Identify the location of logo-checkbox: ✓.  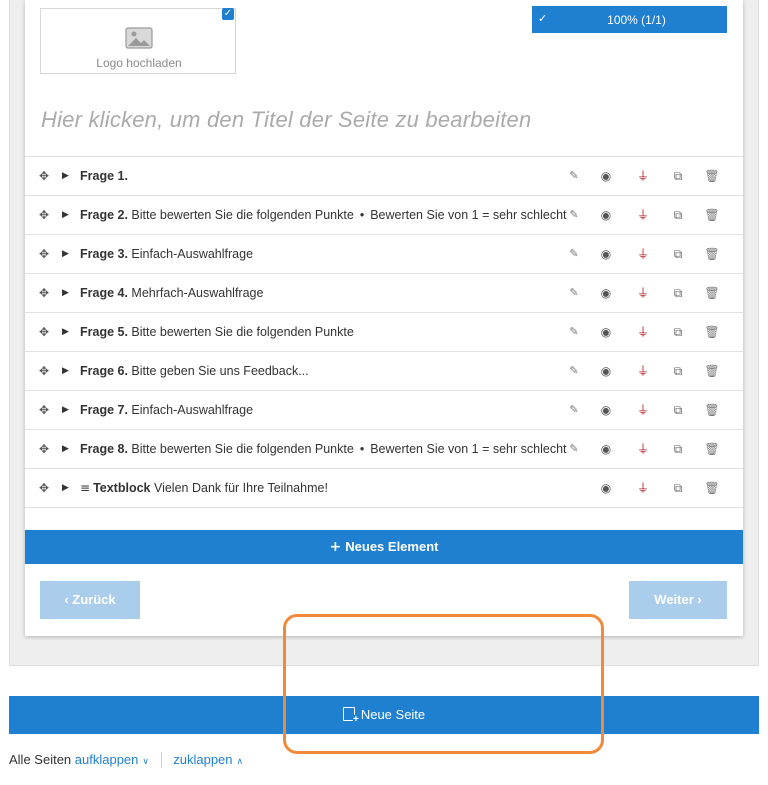
(228, 14).